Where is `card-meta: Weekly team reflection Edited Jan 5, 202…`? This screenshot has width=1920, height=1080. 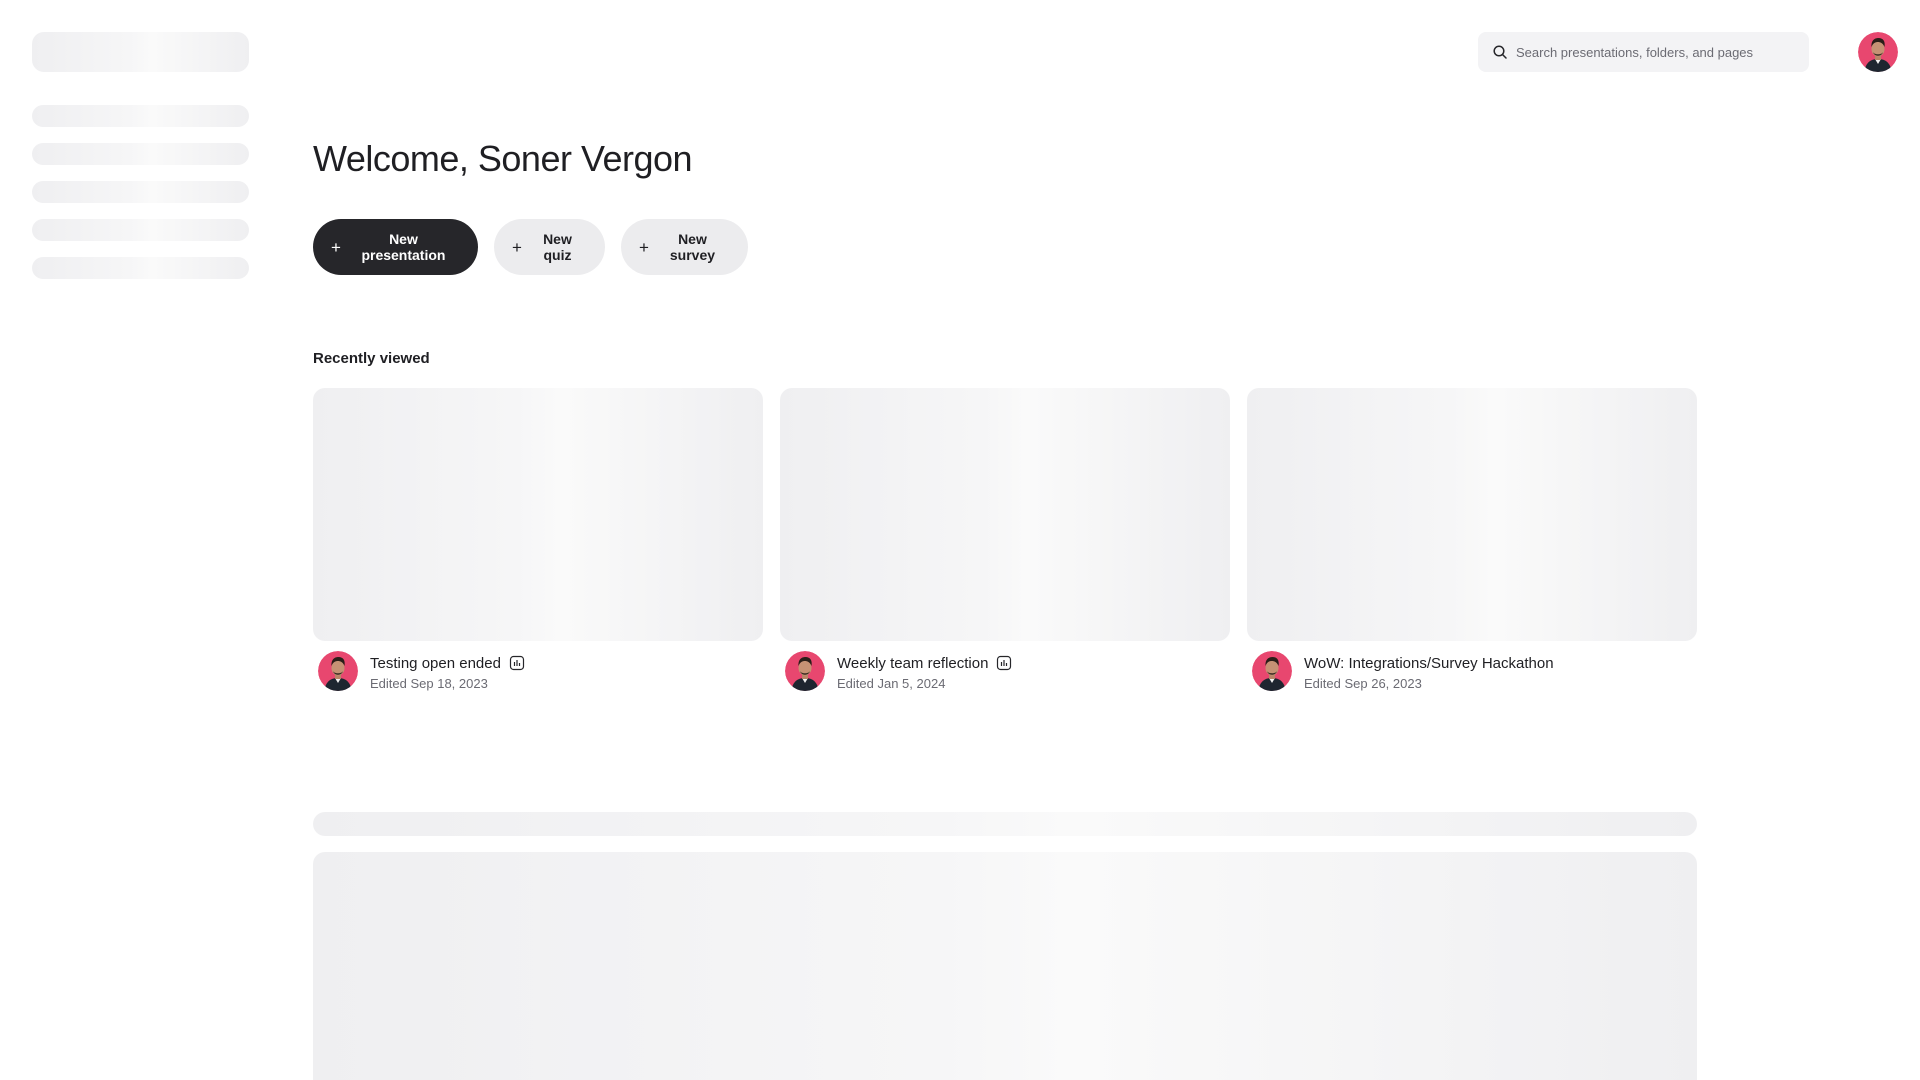
card-meta: Weekly team reflection Edited Jan 5, 202… is located at coordinates (1005, 671).